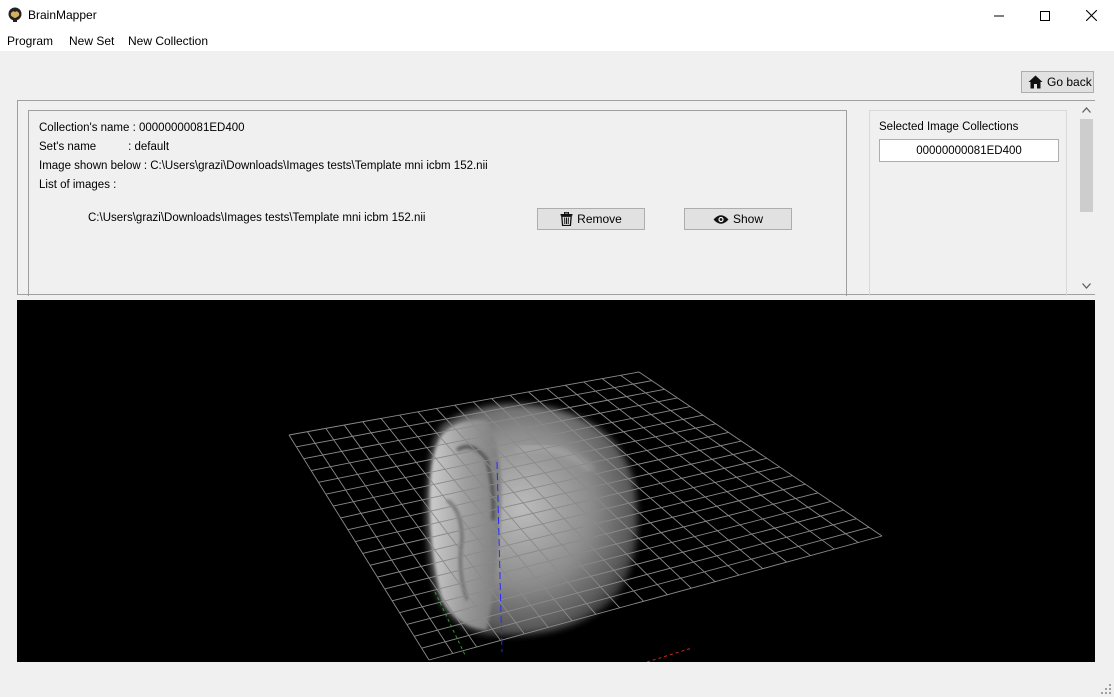 The image size is (1114, 697). I want to click on go-back-label: Go back, so click(1069, 82).